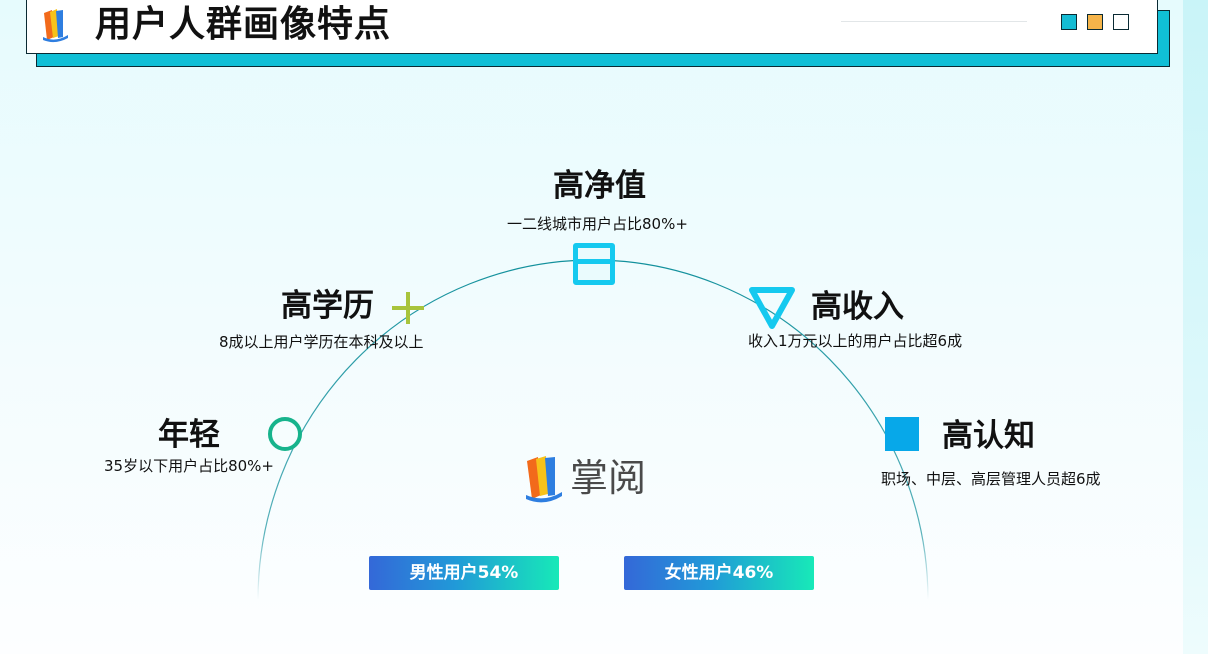 The image size is (1208, 654). Describe the element at coordinates (608, 478) in the screenshot. I see `brand-name: 掌阅` at that location.